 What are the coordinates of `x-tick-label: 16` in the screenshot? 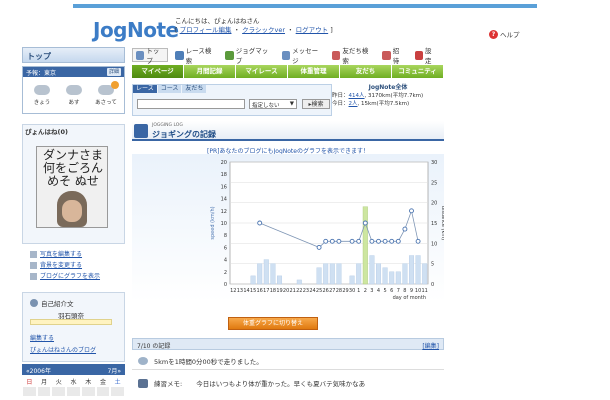 It's located at (260, 291).